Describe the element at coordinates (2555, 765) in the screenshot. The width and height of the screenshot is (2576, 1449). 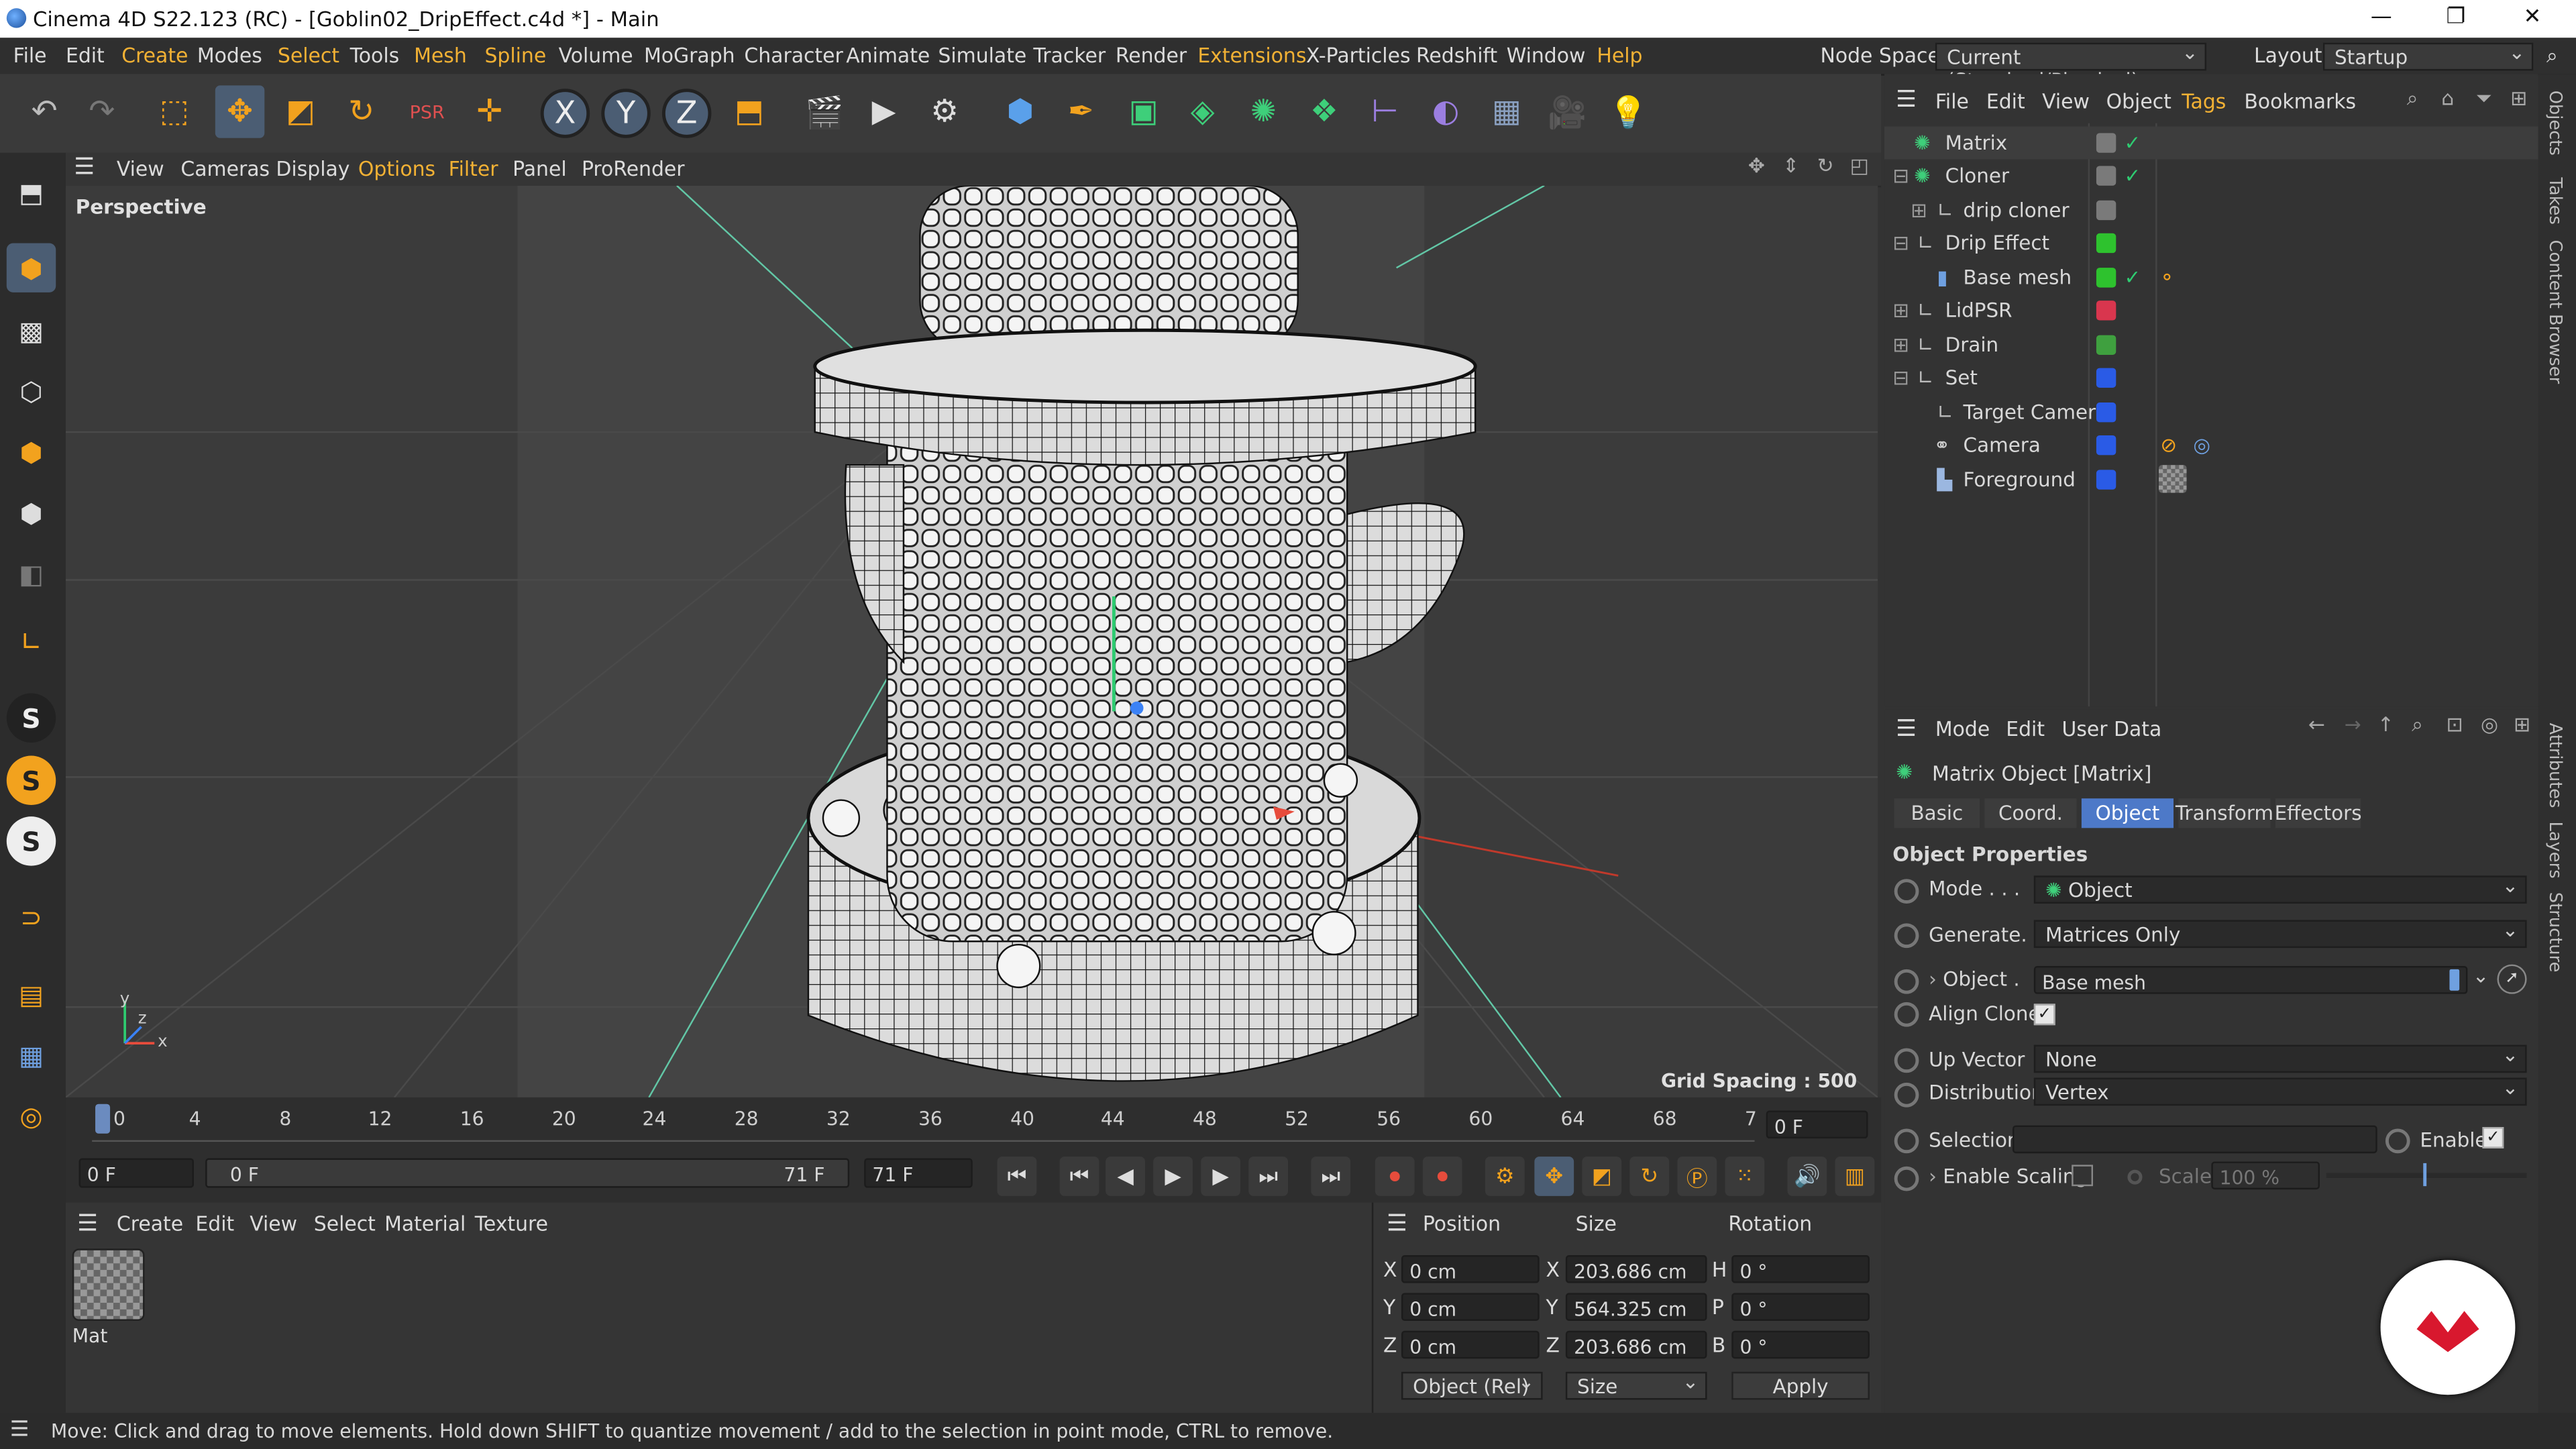
I see `vtab-attributes: Attributes` at that location.